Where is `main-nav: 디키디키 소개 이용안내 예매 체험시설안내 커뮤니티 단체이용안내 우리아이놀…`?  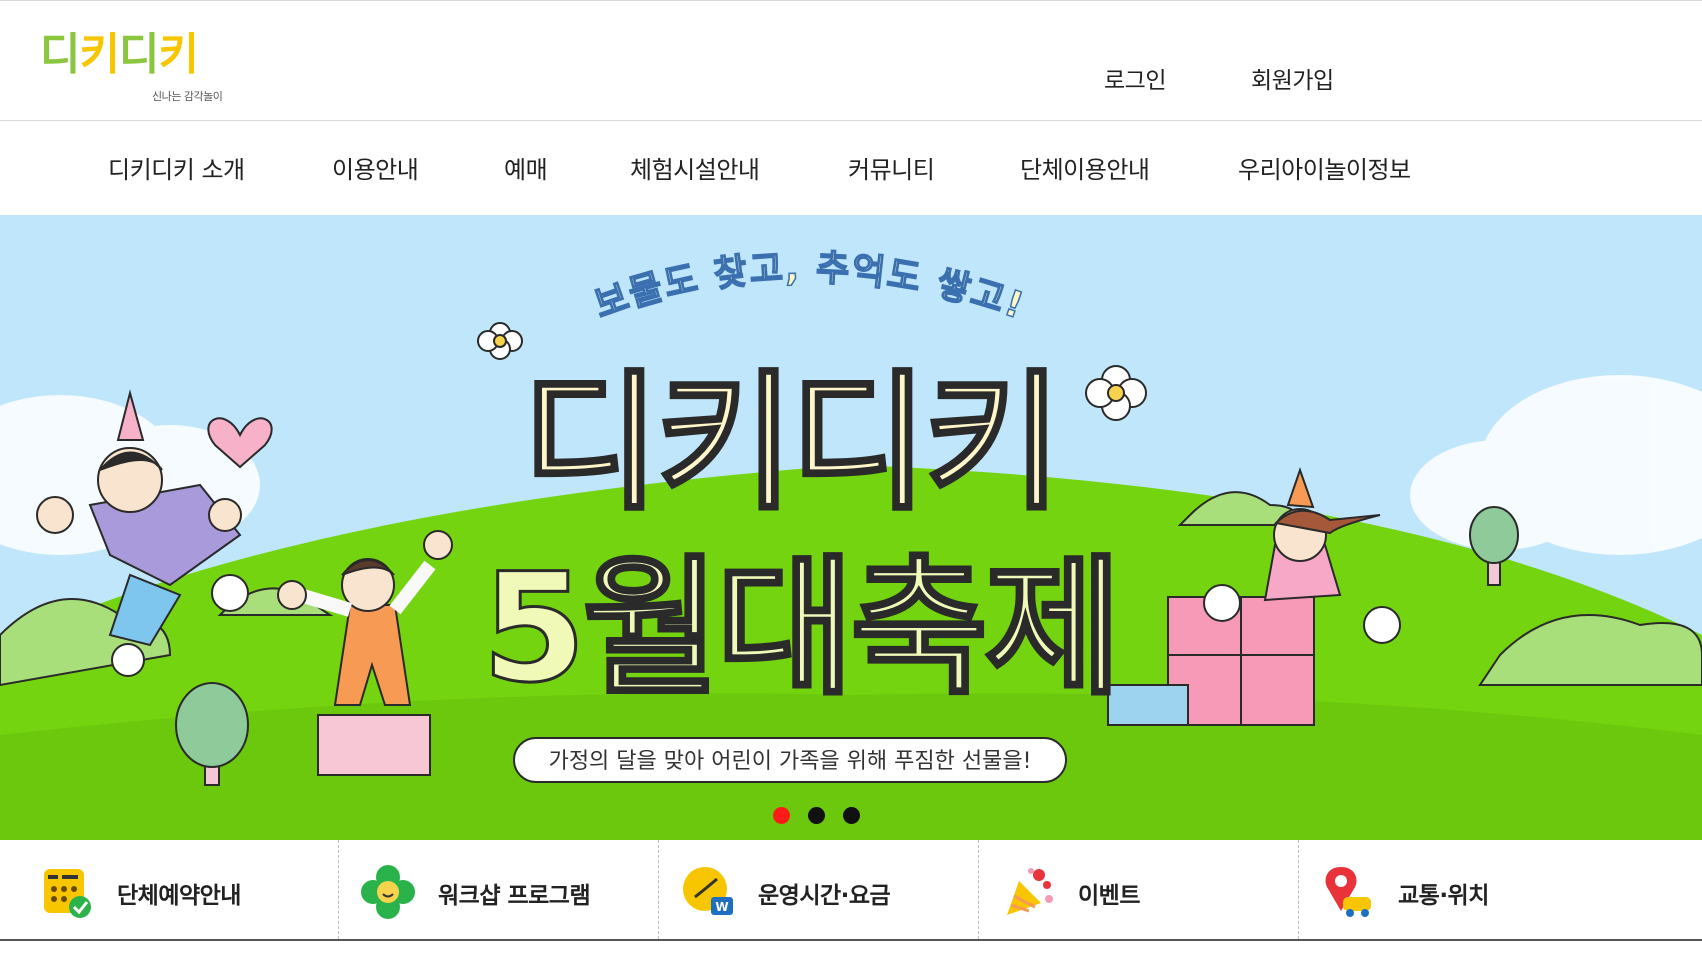 main-nav: 디키디키 소개 이용안내 예매 체험시설안내 커뮤니티 단체이용안내 우리아이놀… is located at coordinates (851, 168).